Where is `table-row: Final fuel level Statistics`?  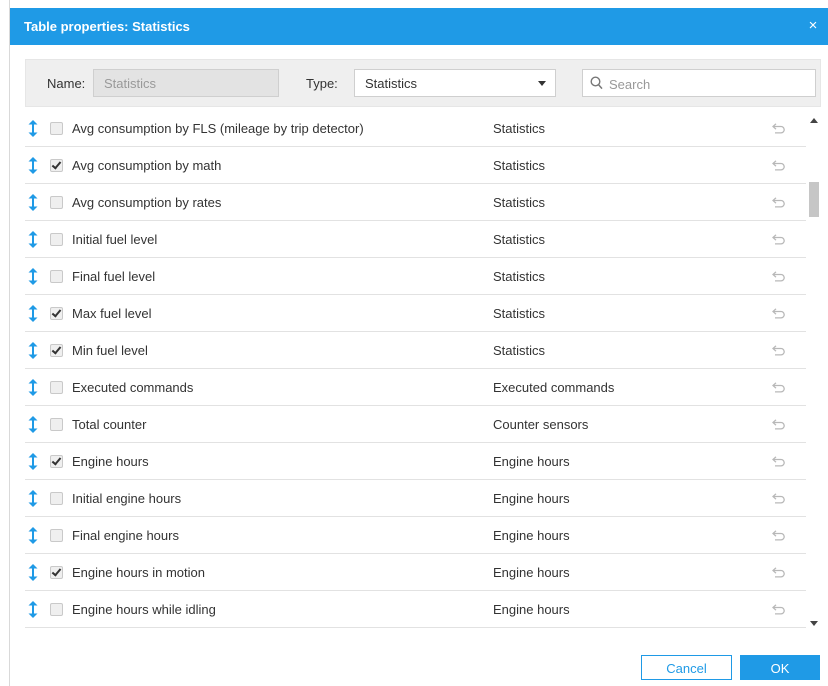
table-row: Final fuel level Statistics is located at coordinates (415, 276).